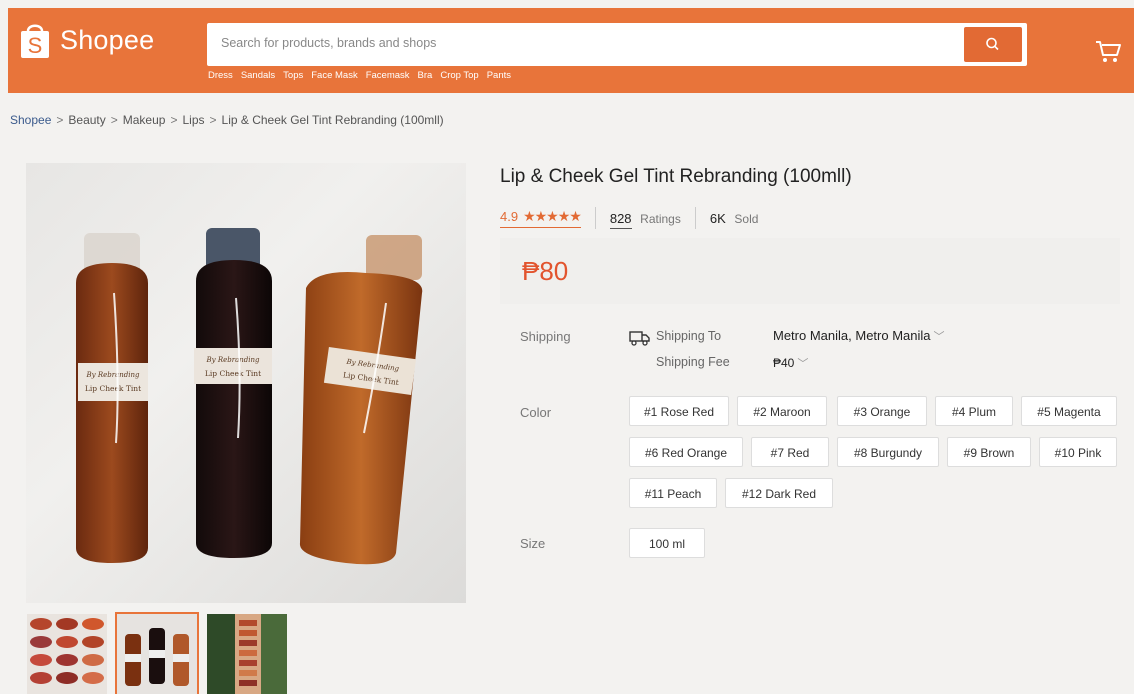 The image size is (1134, 694). Describe the element at coordinates (1078, 452) in the screenshot. I see `color-option: #10 Pink` at that location.